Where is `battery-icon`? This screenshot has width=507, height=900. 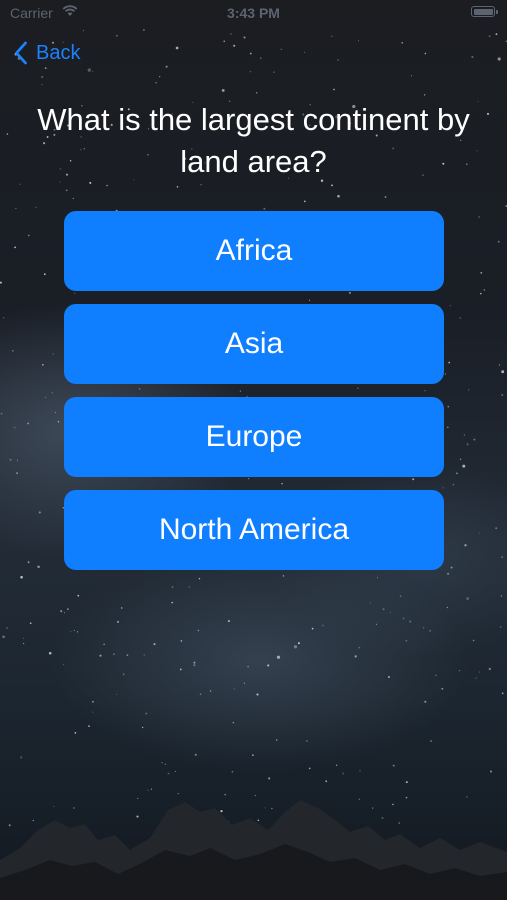
battery-icon is located at coordinates (484, 11).